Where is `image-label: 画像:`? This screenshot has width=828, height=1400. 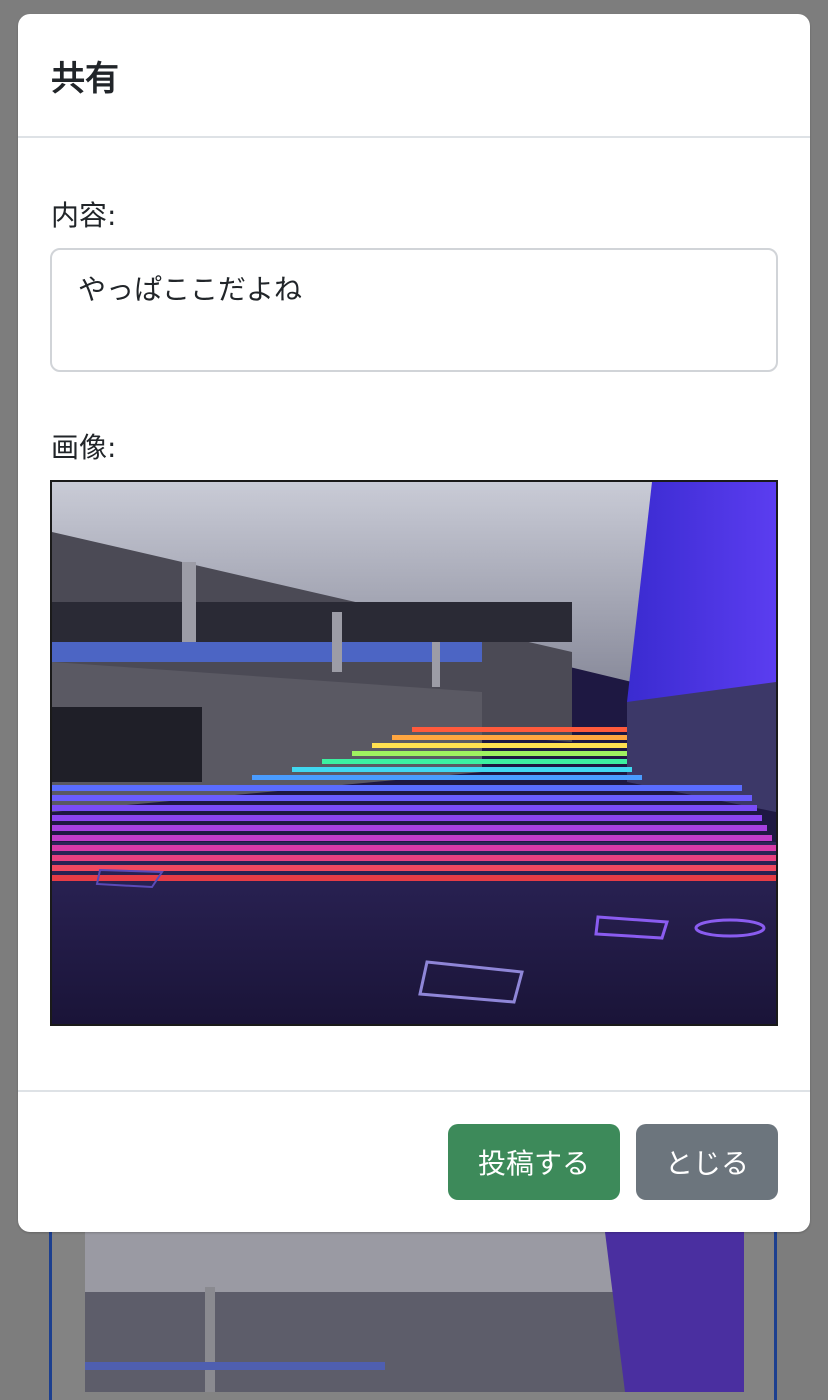 image-label: 画像: is located at coordinates (84, 447).